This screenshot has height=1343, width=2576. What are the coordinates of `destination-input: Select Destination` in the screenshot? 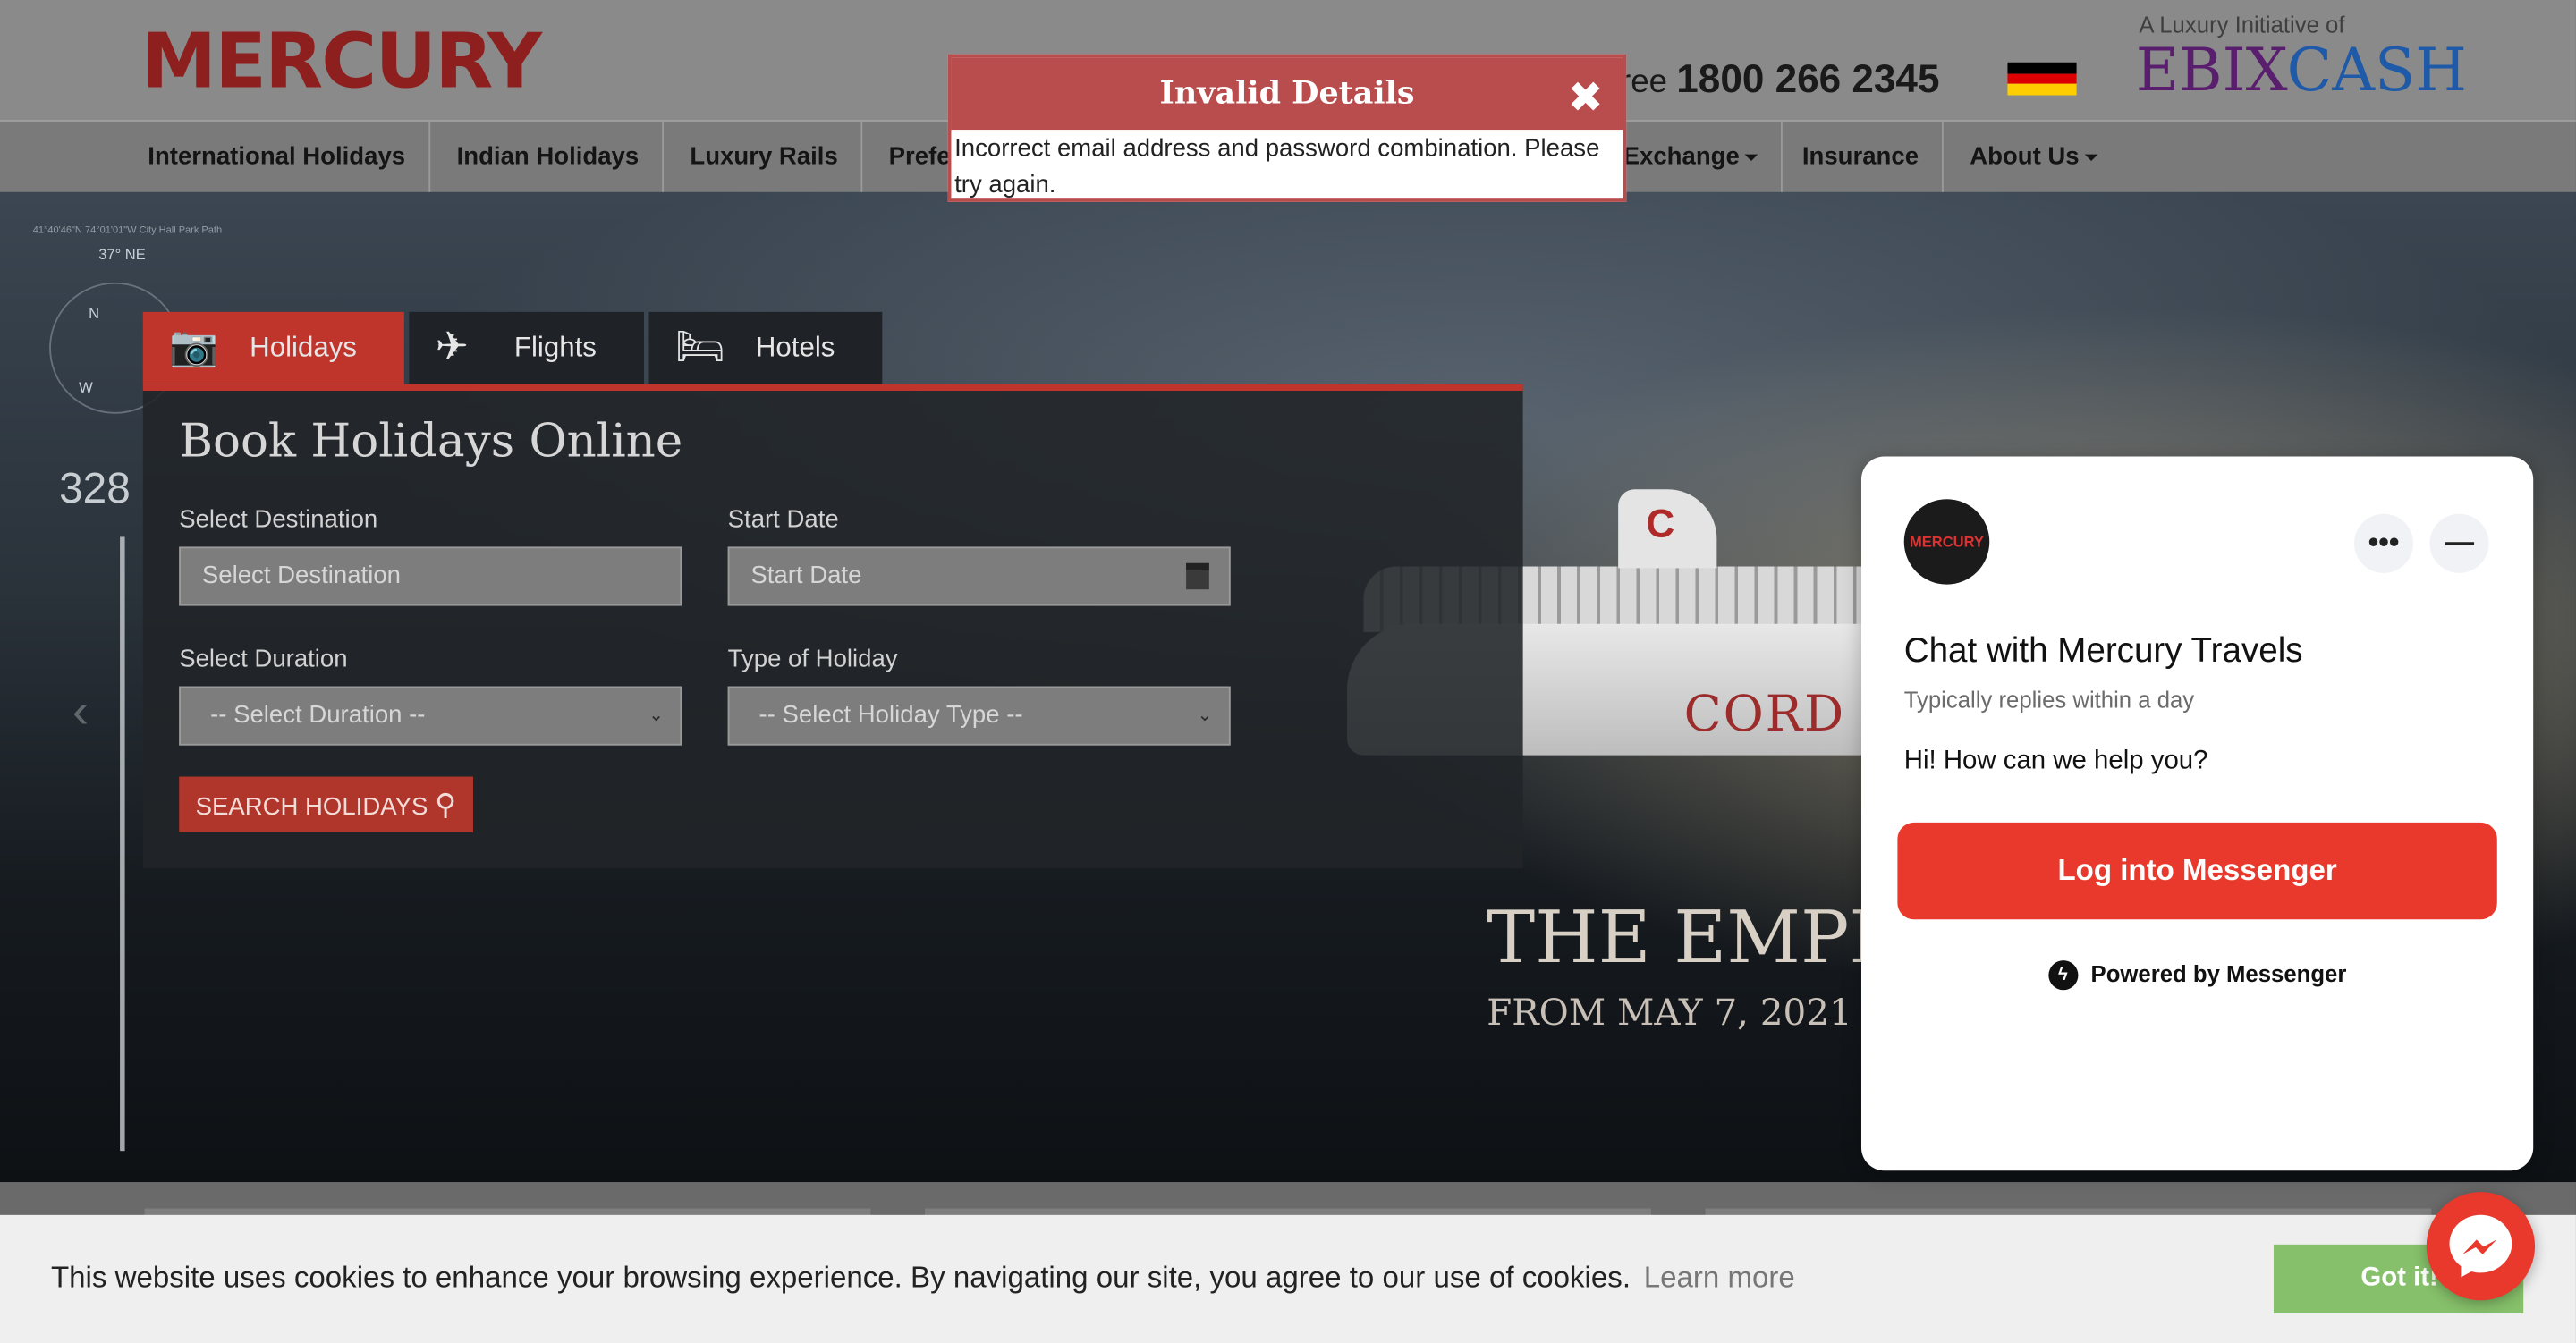 It's located at (430, 576).